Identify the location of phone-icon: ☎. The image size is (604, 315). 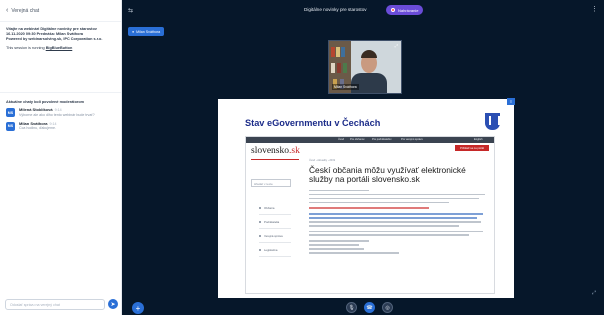
(369, 307).